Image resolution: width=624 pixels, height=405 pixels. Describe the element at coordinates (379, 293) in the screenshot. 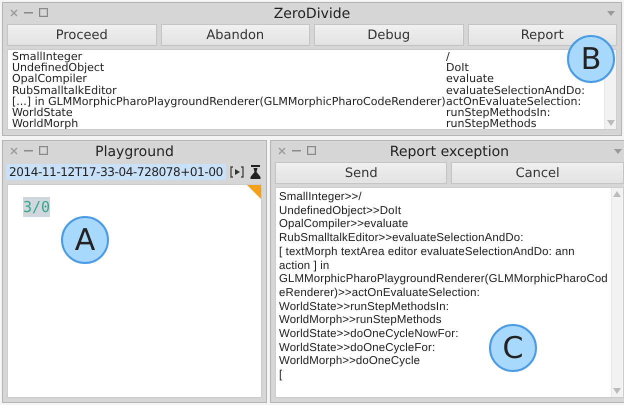

I see `trace-line: eRenderer)>>actOnEvaluateSelection:` at that location.